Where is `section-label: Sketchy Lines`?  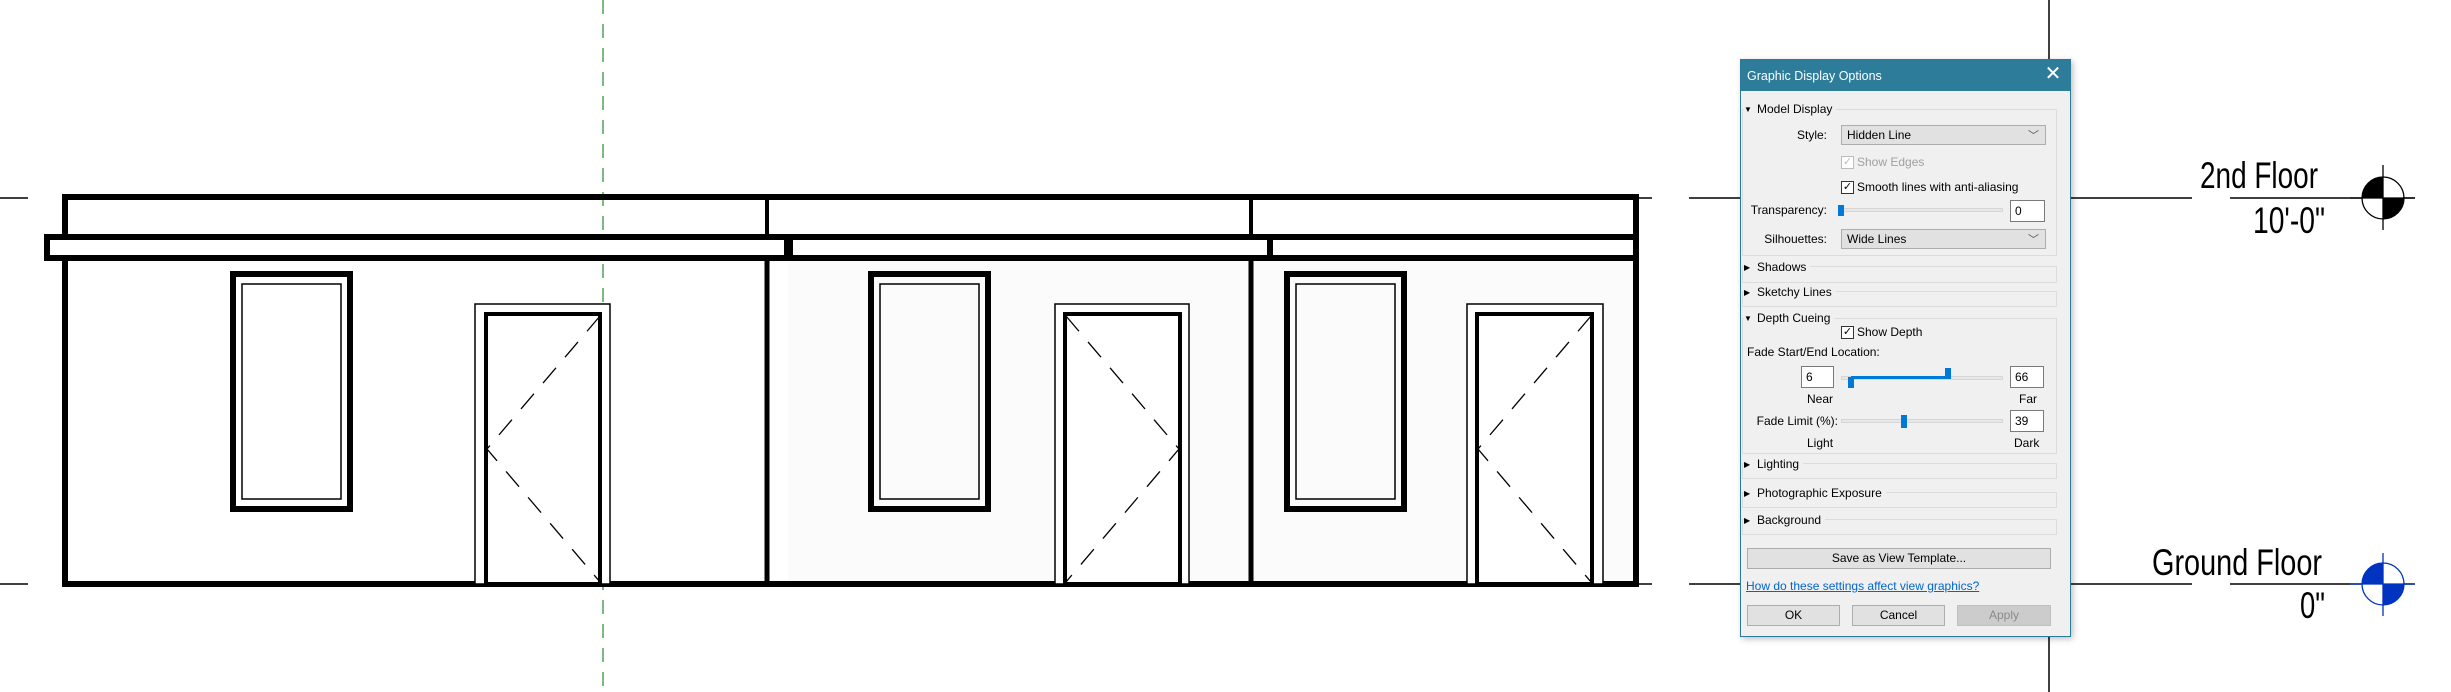
section-label: Sketchy Lines is located at coordinates (1794, 292).